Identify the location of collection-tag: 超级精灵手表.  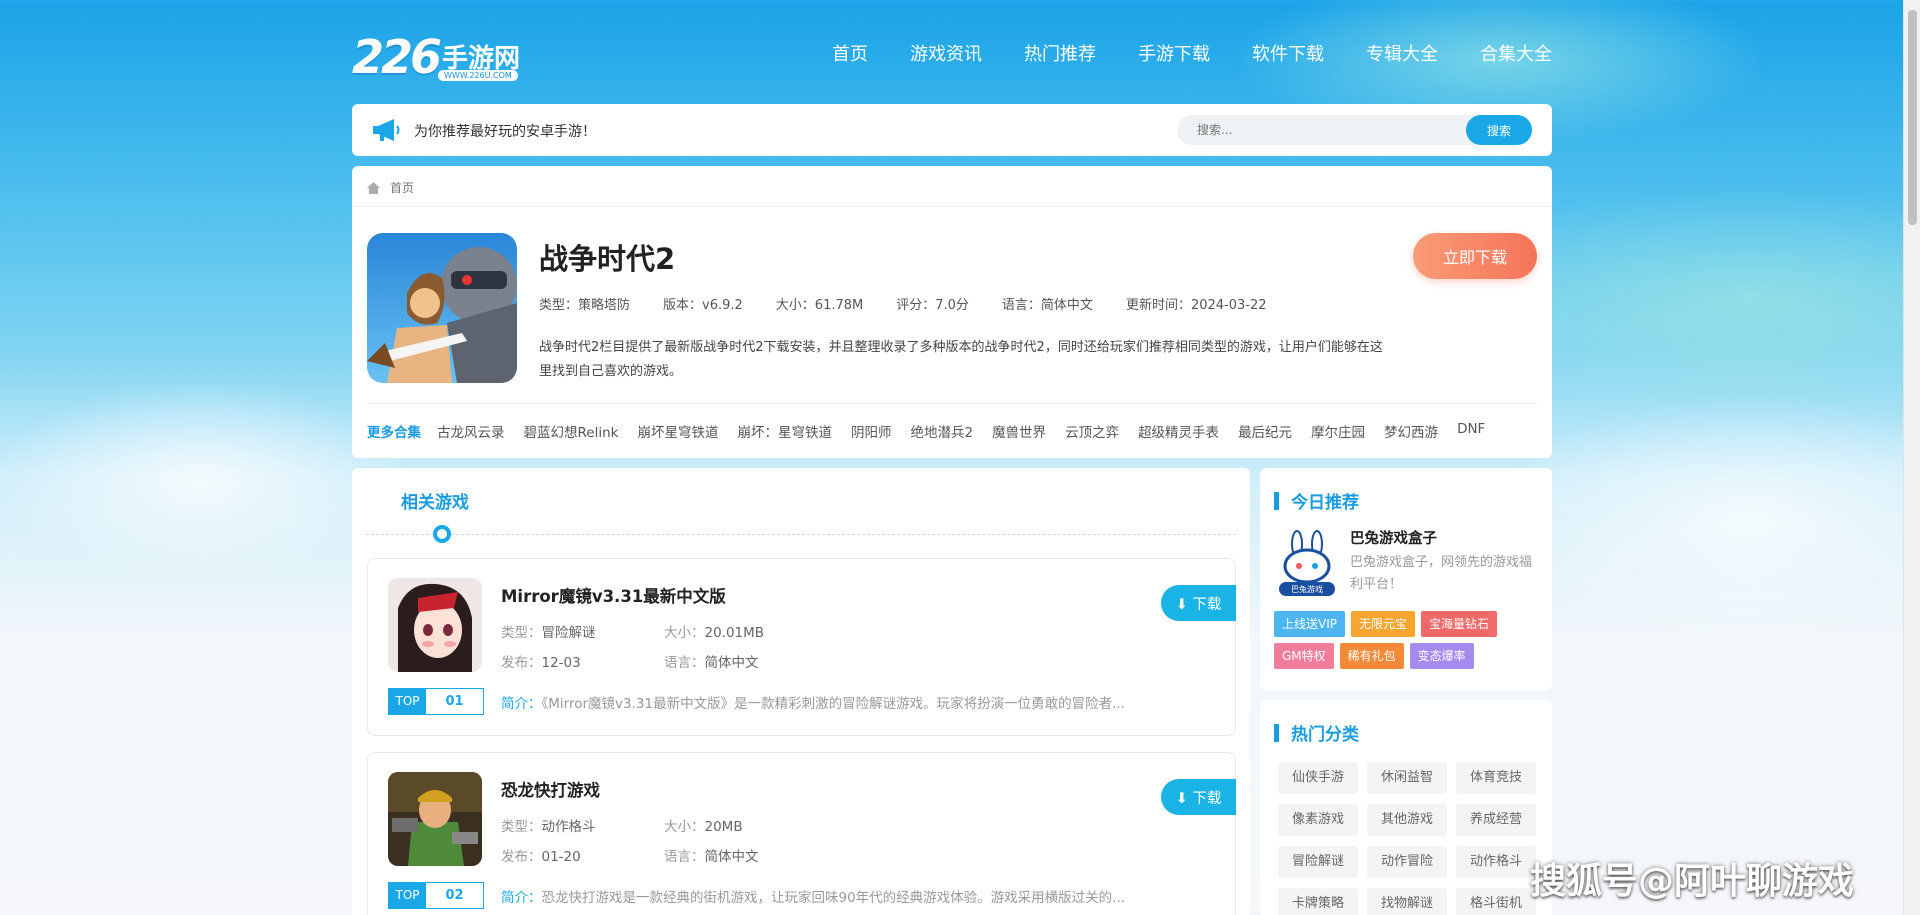
(1178, 431).